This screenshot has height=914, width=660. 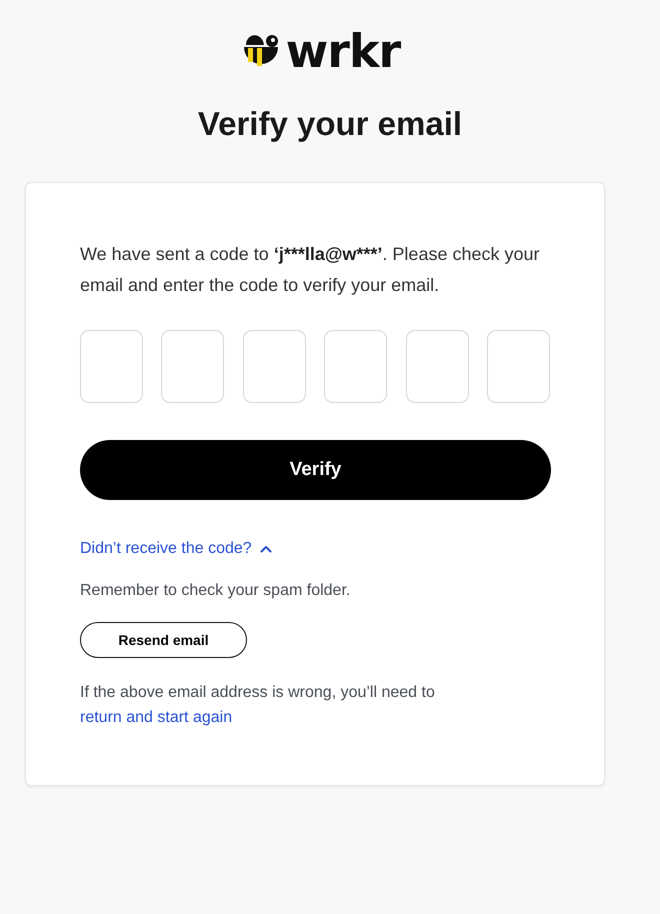 I want to click on toggle-link: Didn’t receive the code?, so click(x=176, y=549).